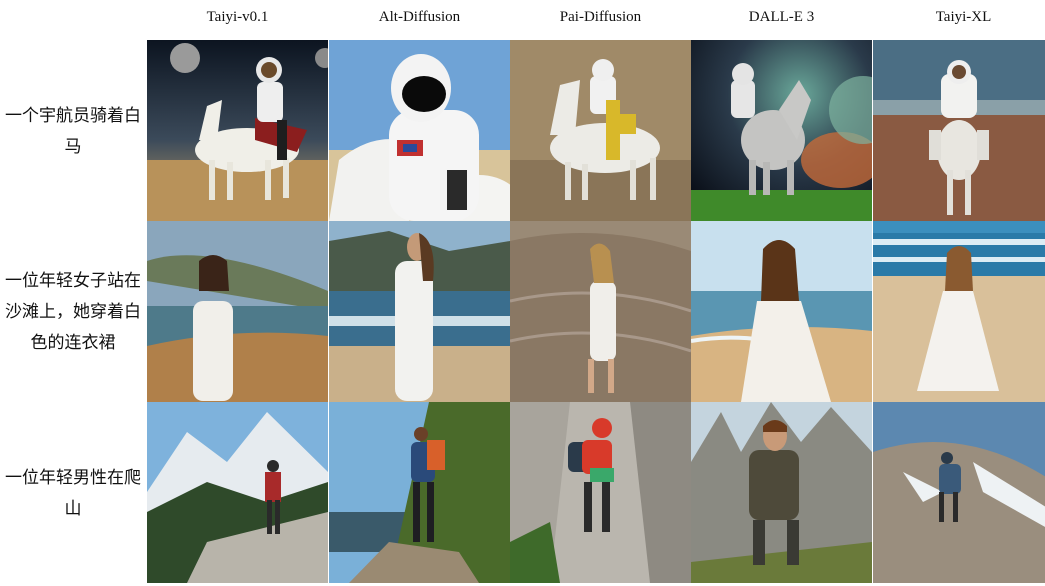 Image resolution: width=1045 pixels, height=586 pixels. I want to click on column-header-taiyi-xl: Taiyi-XL, so click(963, 17).